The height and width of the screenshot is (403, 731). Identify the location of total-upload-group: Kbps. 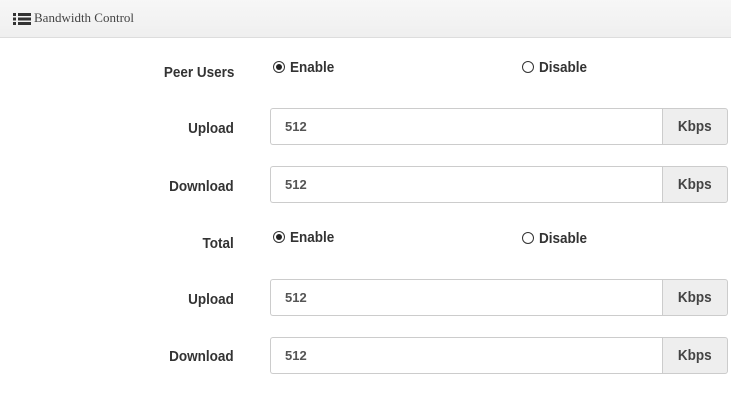
(499, 297).